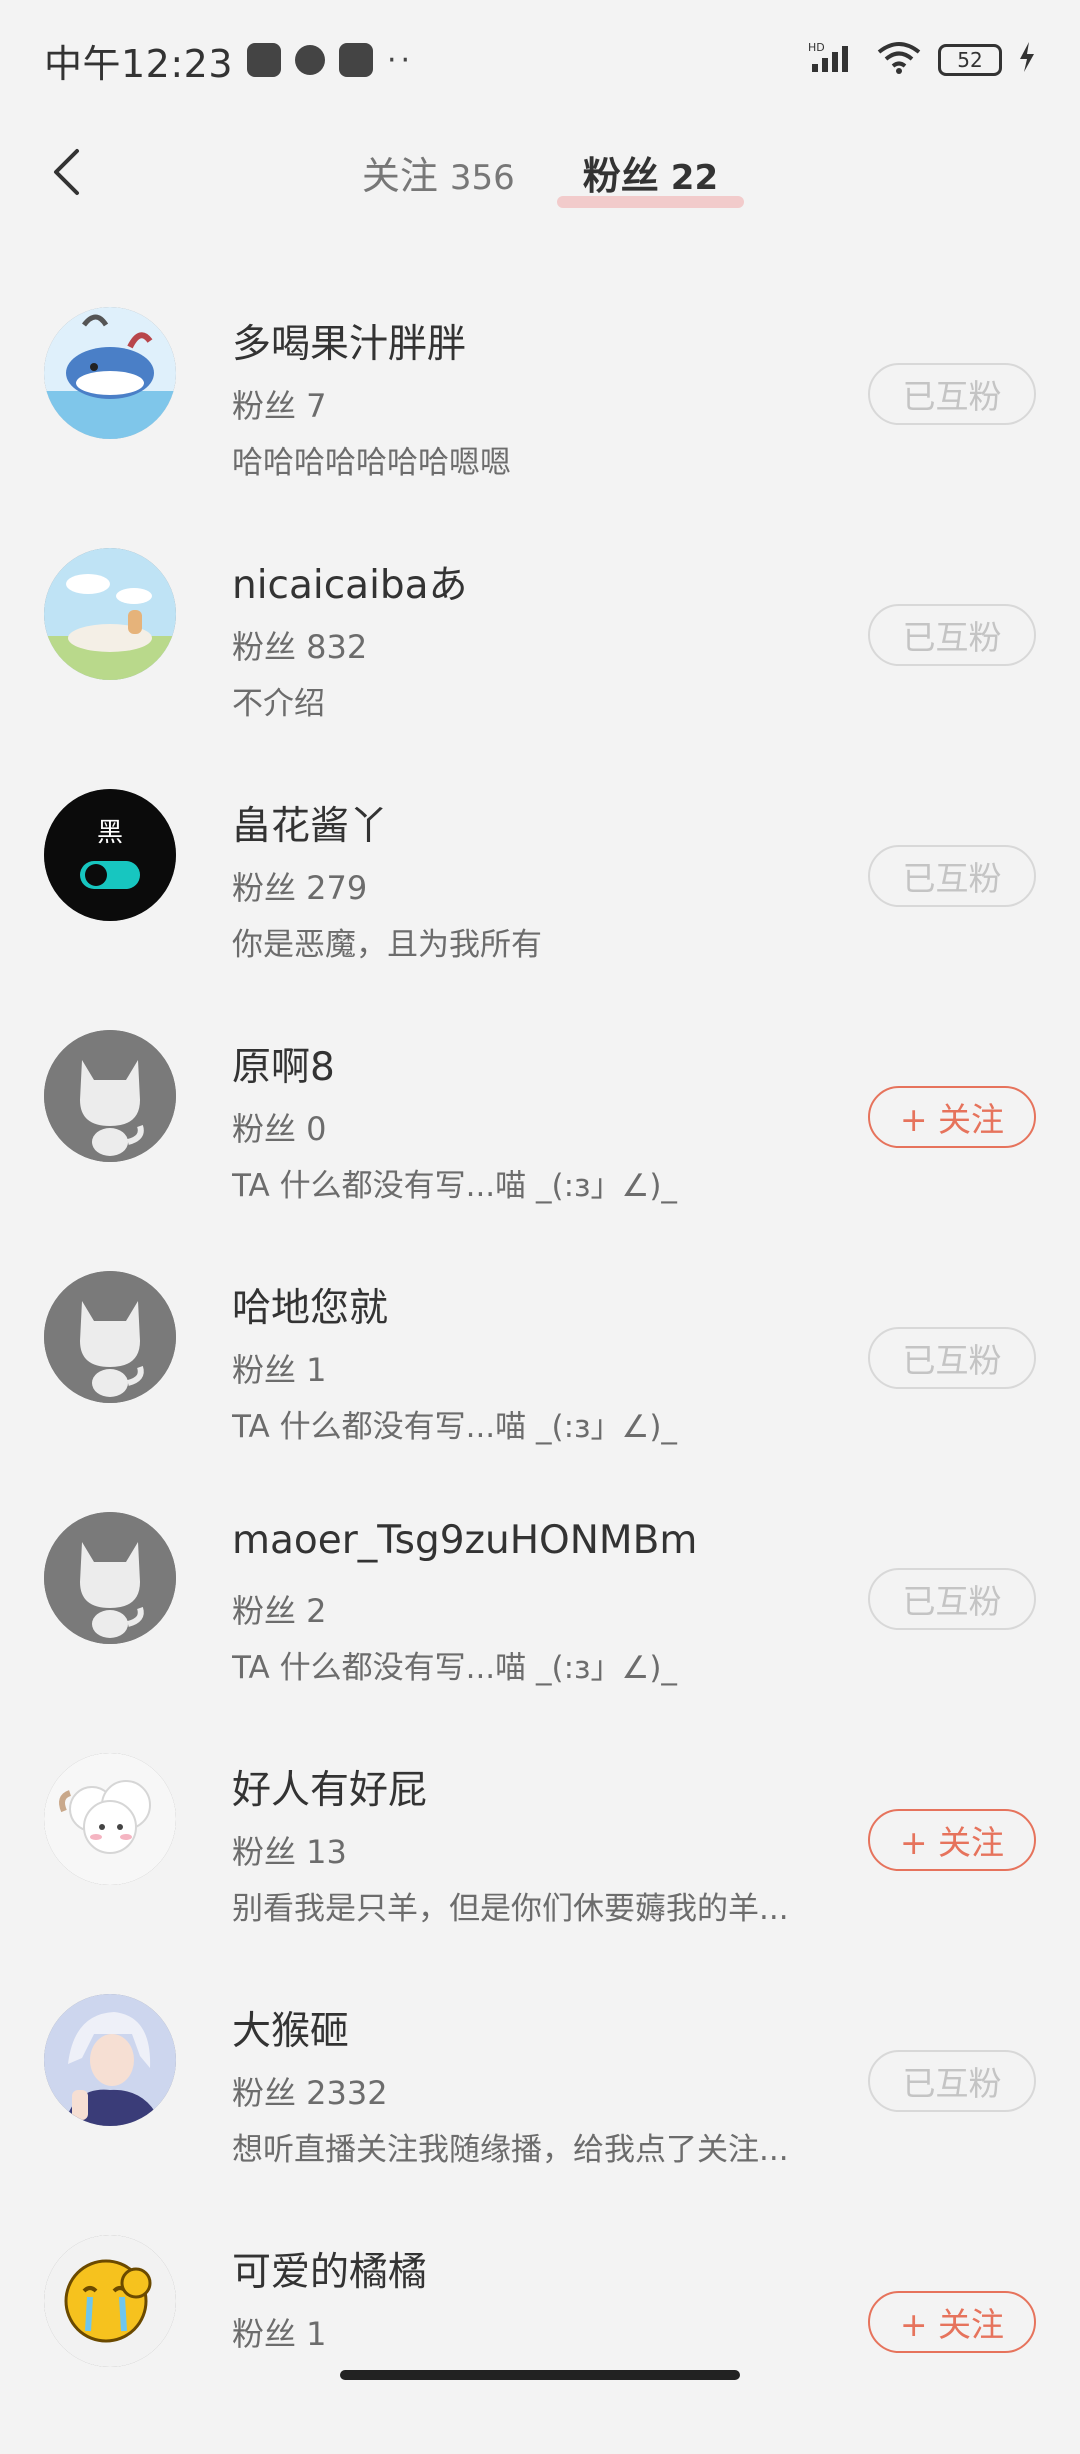  I want to click on list-item: 可爱的橘橘 粉丝 1 + 关注, so click(540, 2333).